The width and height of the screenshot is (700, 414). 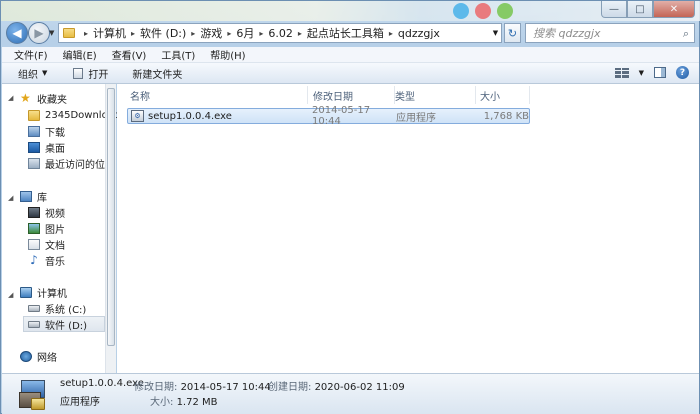 I want to click on forward-button: ▶, so click(x=39, y=33).